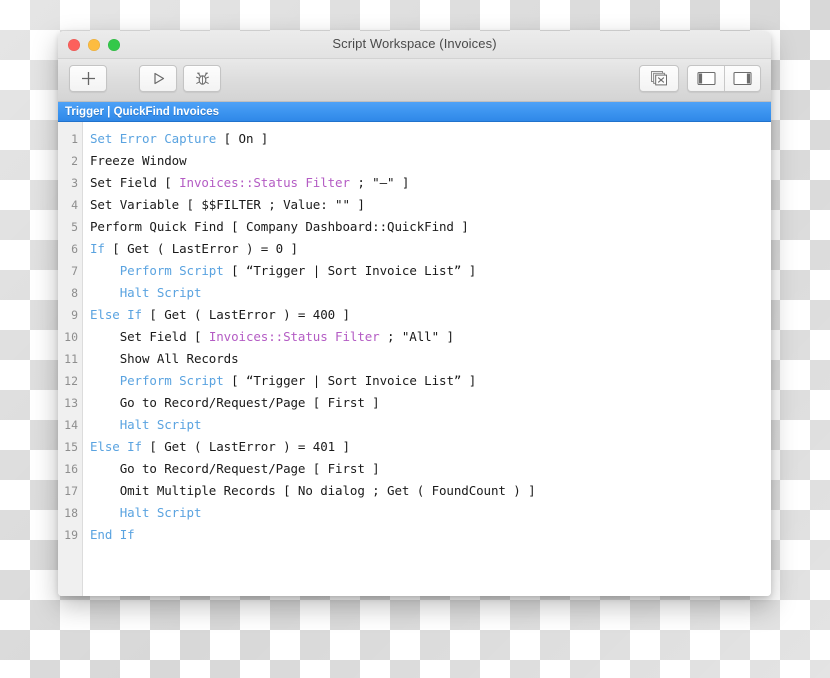 The image size is (830, 678). Describe the element at coordinates (430, 535) in the screenshot. I see `script-step-line: End If` at that location.